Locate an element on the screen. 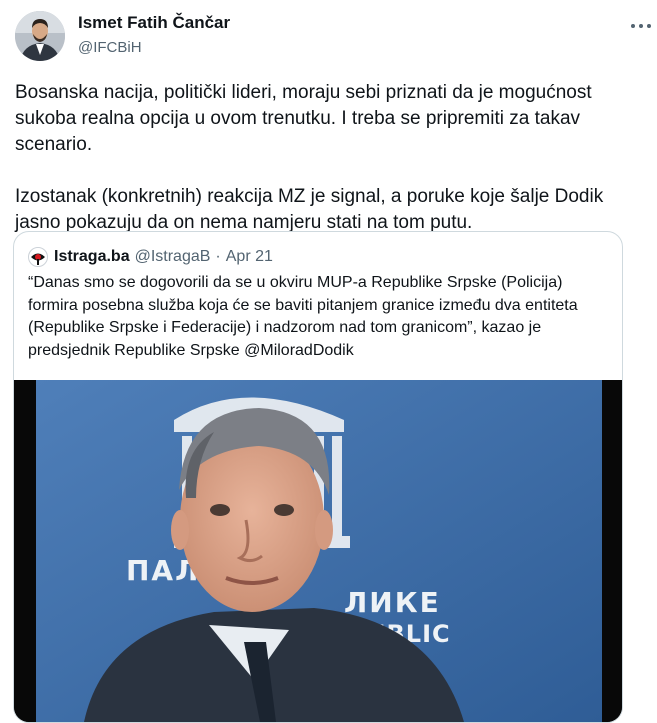 This screenshot has width=657, height=723. author-handle: @IFCBiH is located at coordinates (110, 47).